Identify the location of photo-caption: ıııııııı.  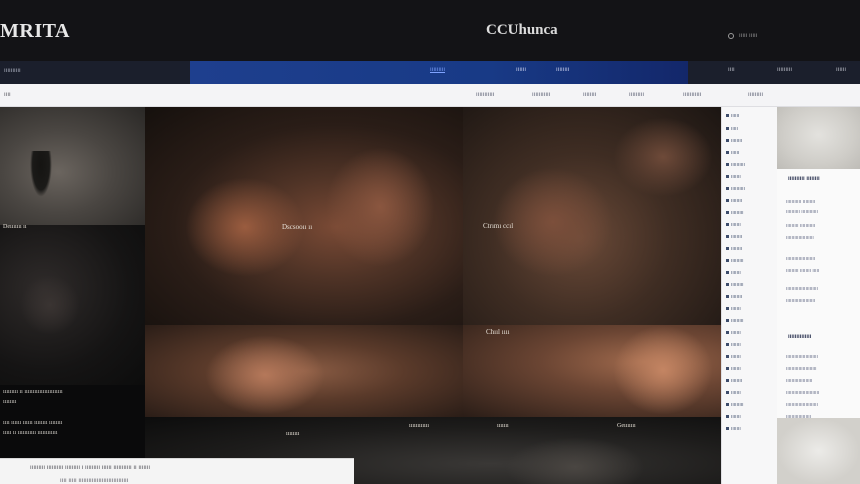
(293, 434).